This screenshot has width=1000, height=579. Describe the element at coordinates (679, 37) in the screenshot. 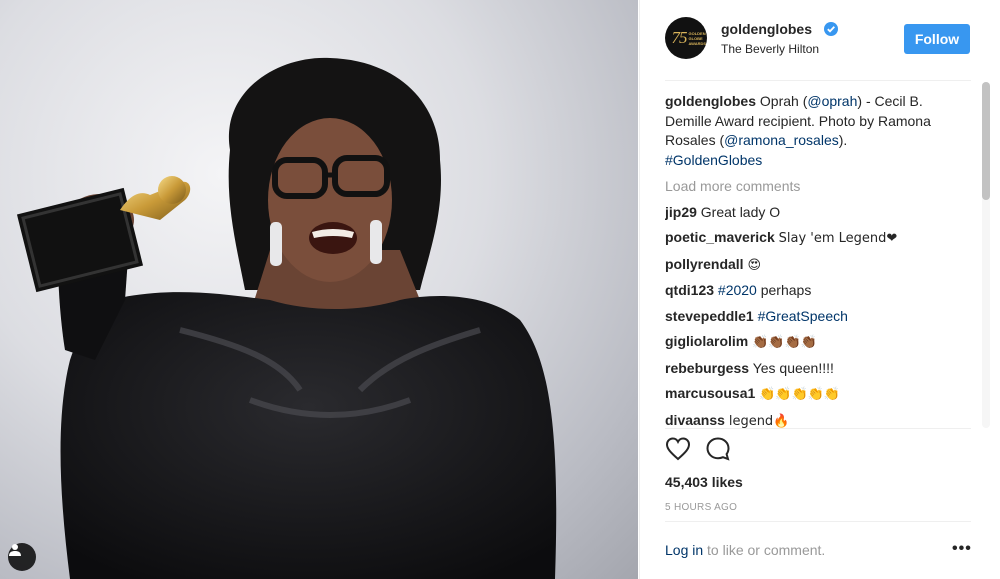

I see `avatar-text: 75` at that location.